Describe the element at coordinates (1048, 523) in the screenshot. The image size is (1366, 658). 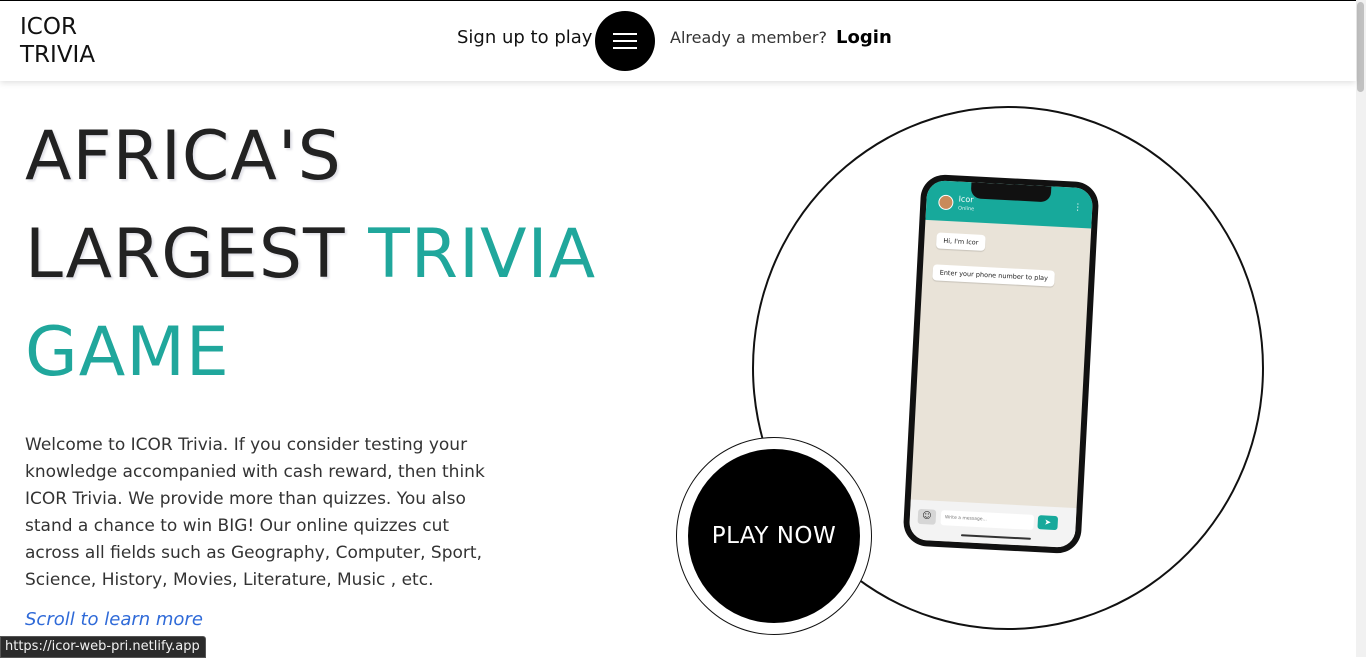
I see `send-icon: ➤` at that location.